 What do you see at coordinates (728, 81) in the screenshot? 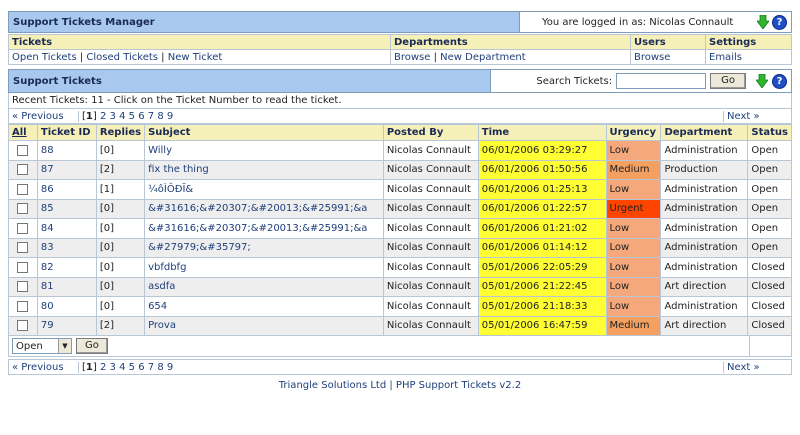
I see `search-go-button: Go` at bounding box center [728, 81].